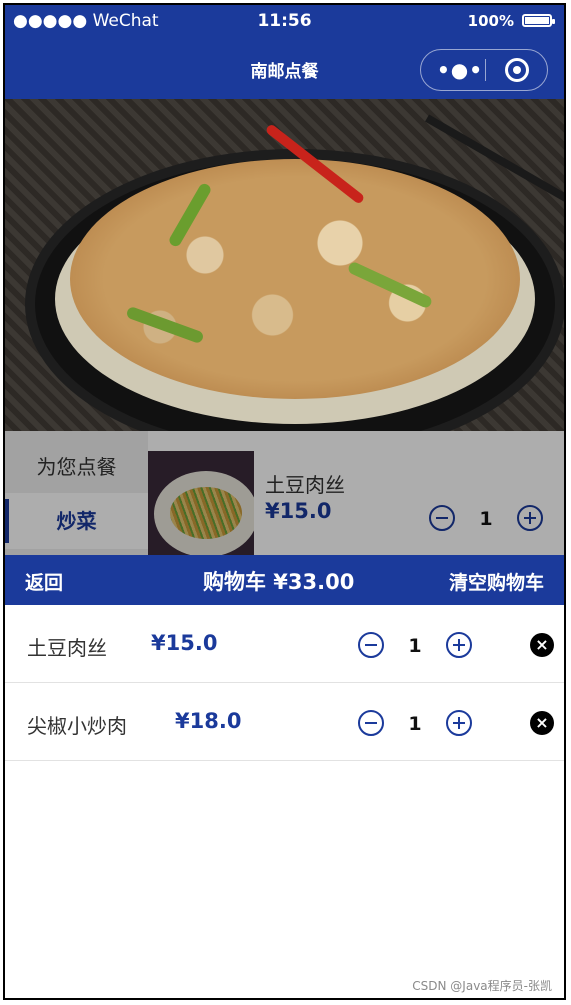 The image size is (571, 1005). I want to click on cart-item-name: 尖椒小炒肉, so click(77, 726).